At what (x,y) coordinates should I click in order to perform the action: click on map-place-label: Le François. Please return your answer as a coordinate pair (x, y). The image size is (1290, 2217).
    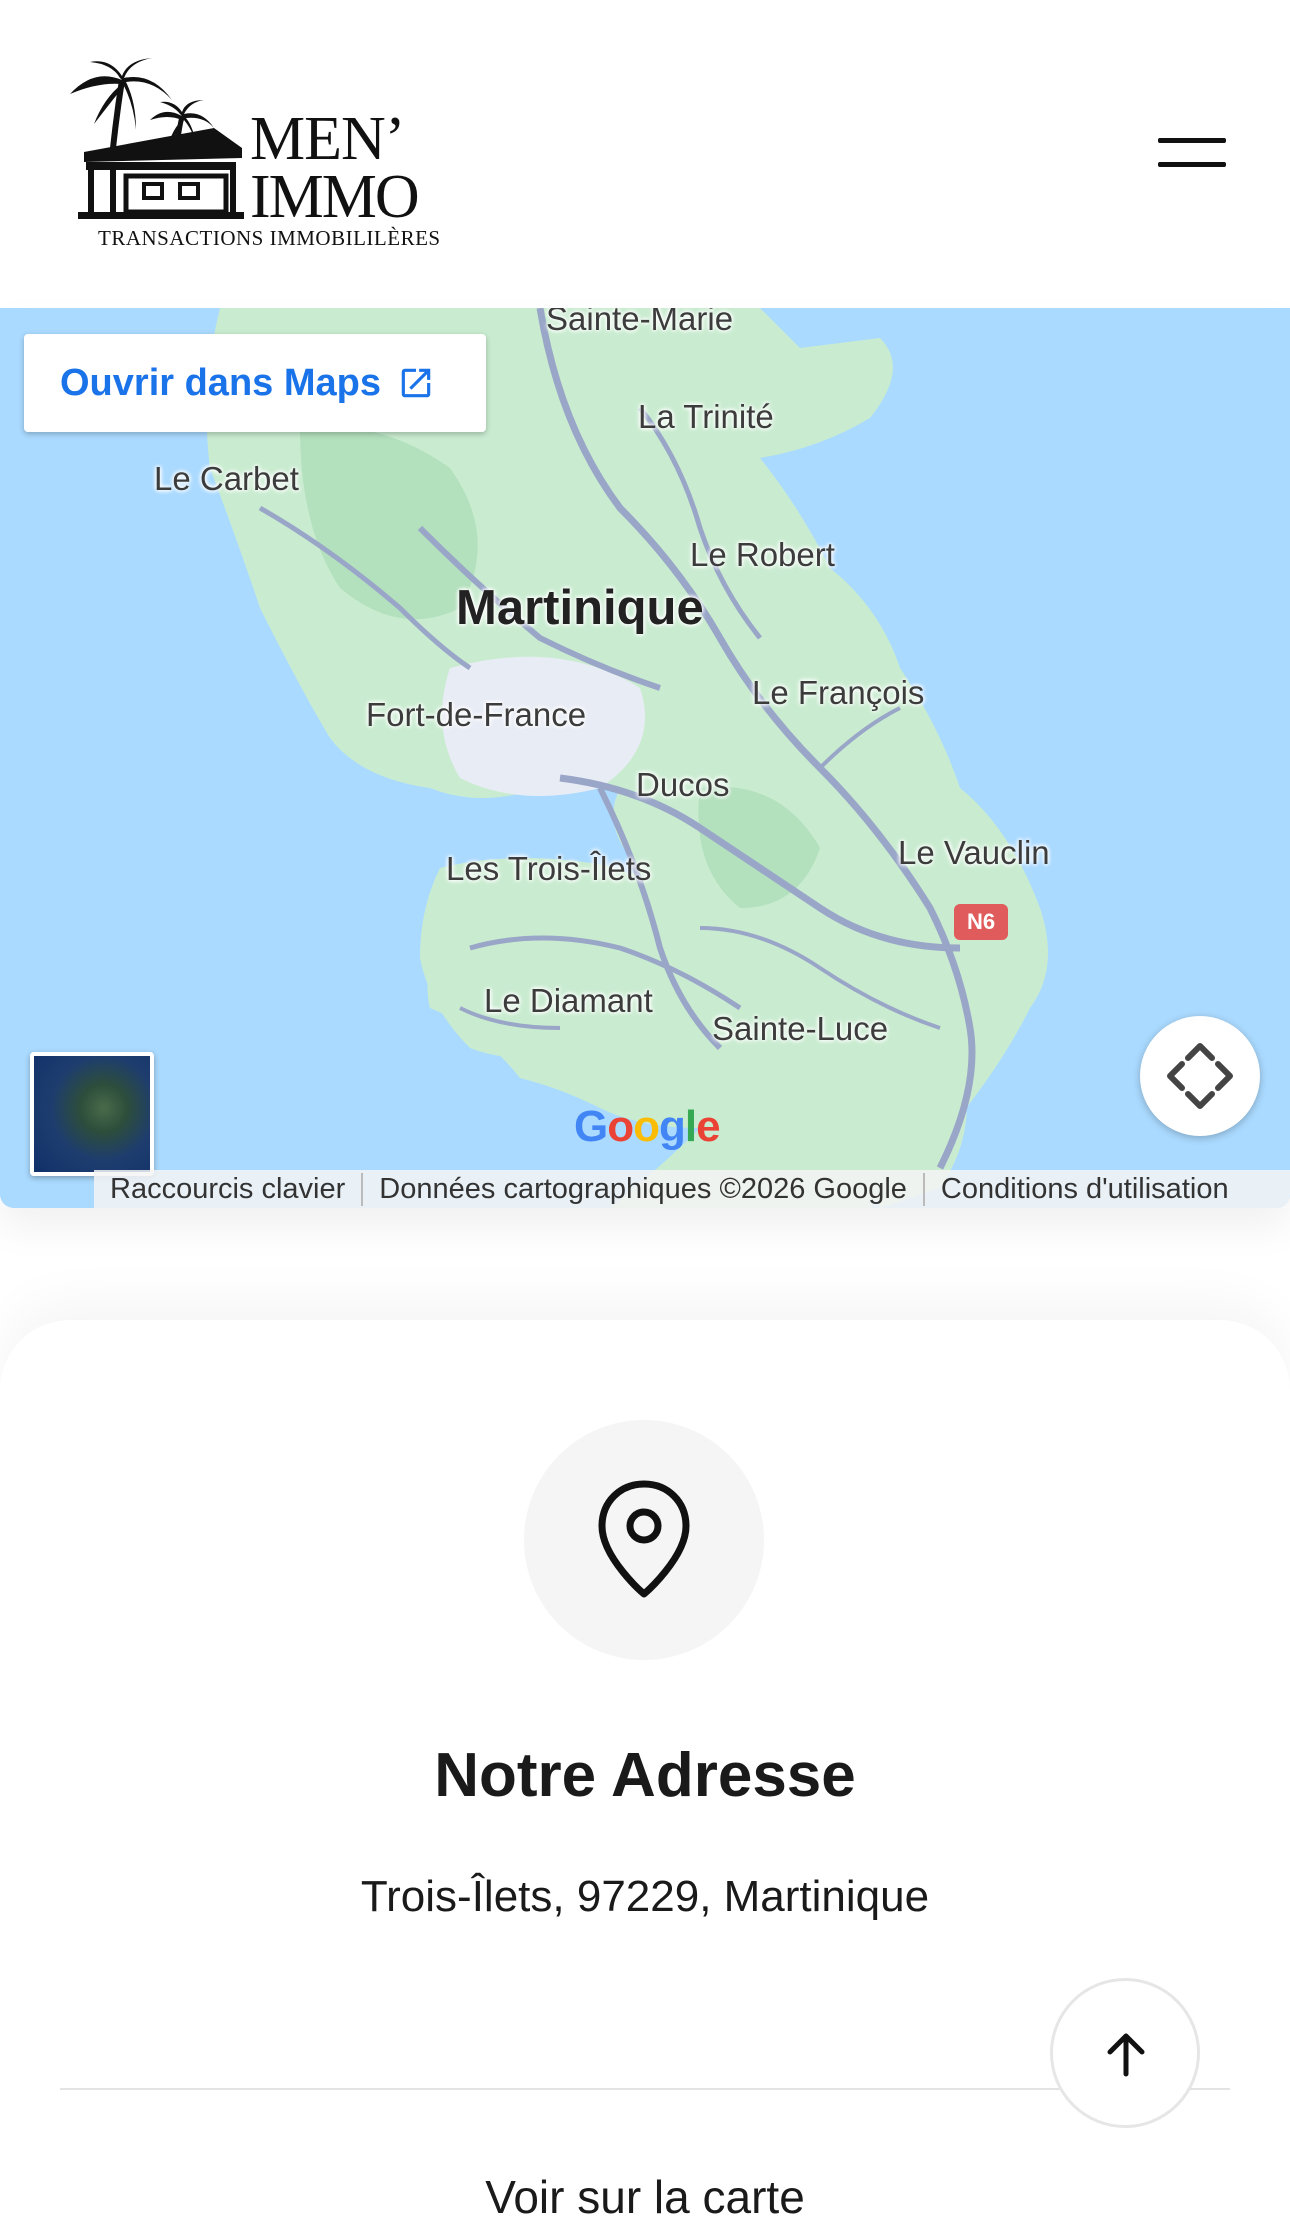
    Looking at the image, I should click on (838, 692).